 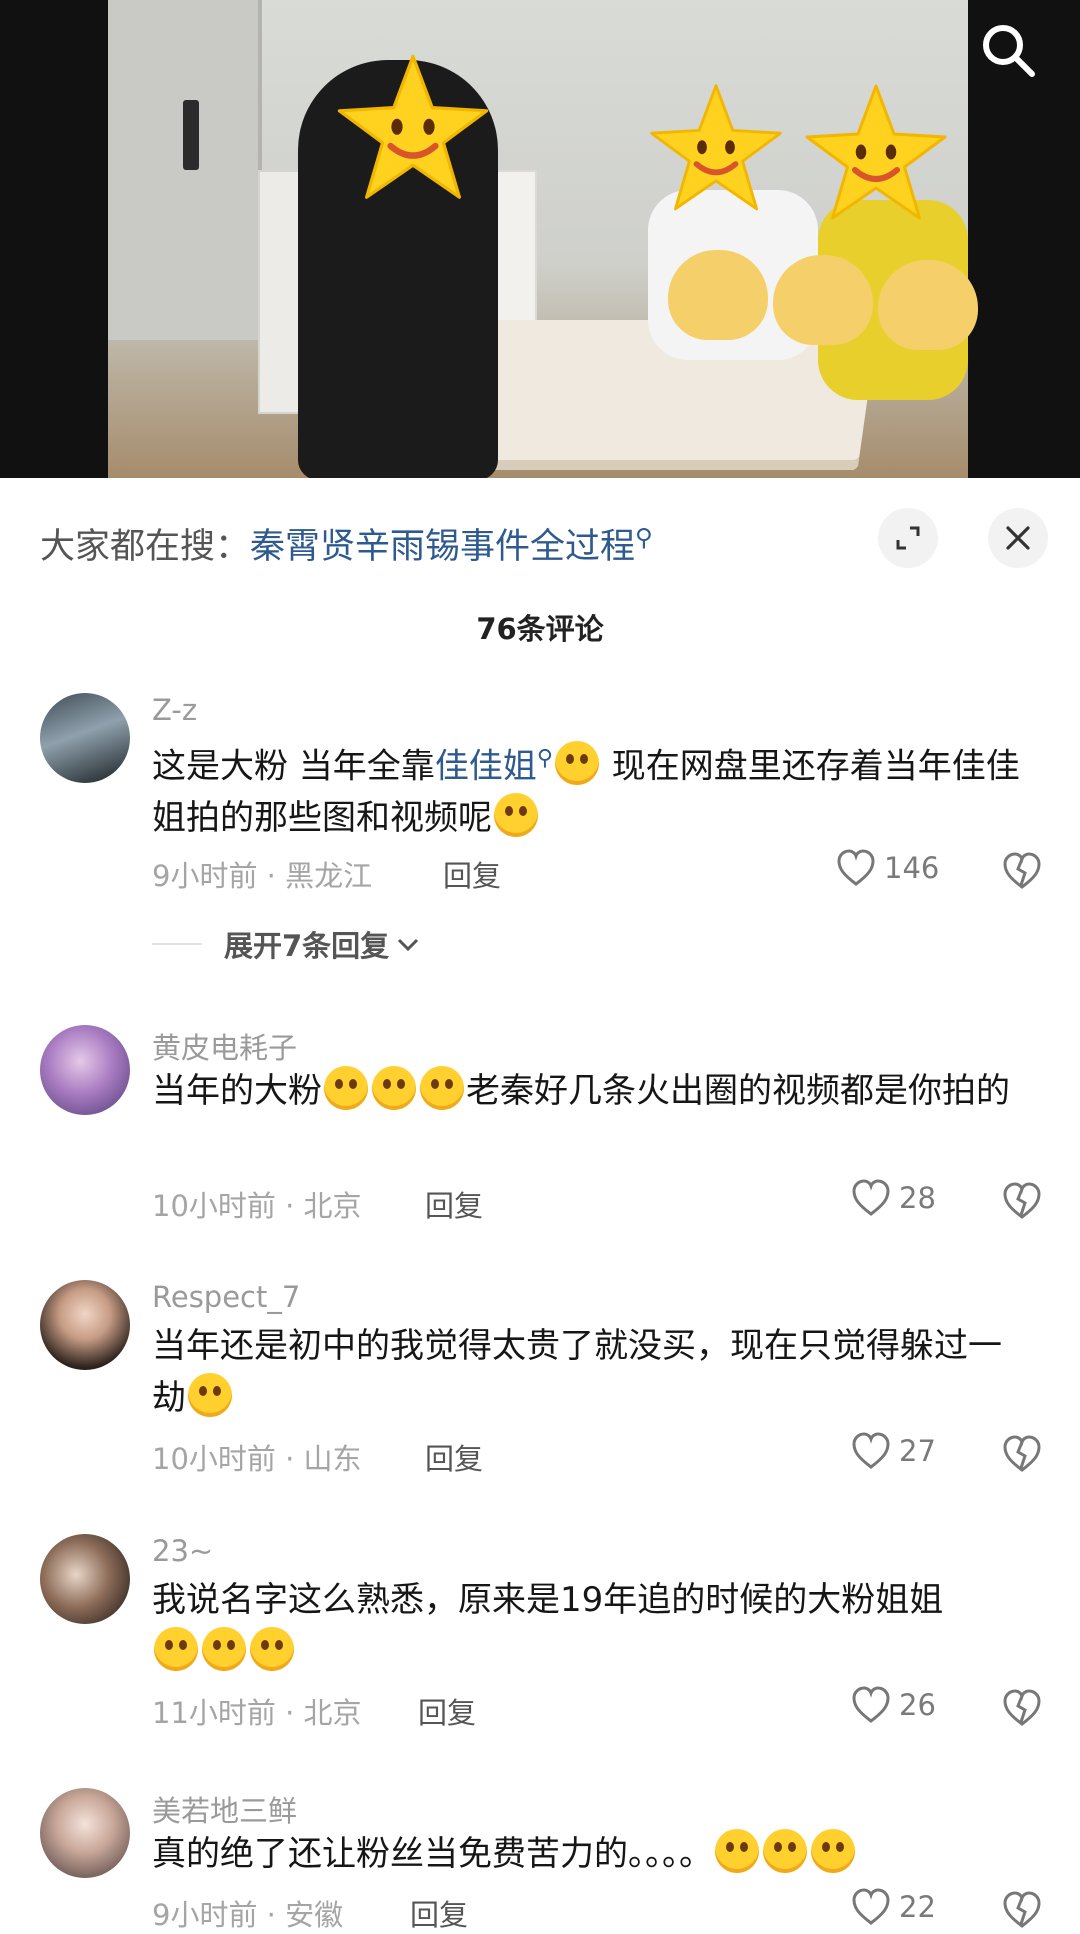 What do you see at coordinates (442, 547) in the screenshot?
I see `hot-search-link: 秦霄贤辛雨锡事件全过程` at bounding box center [442, 547].